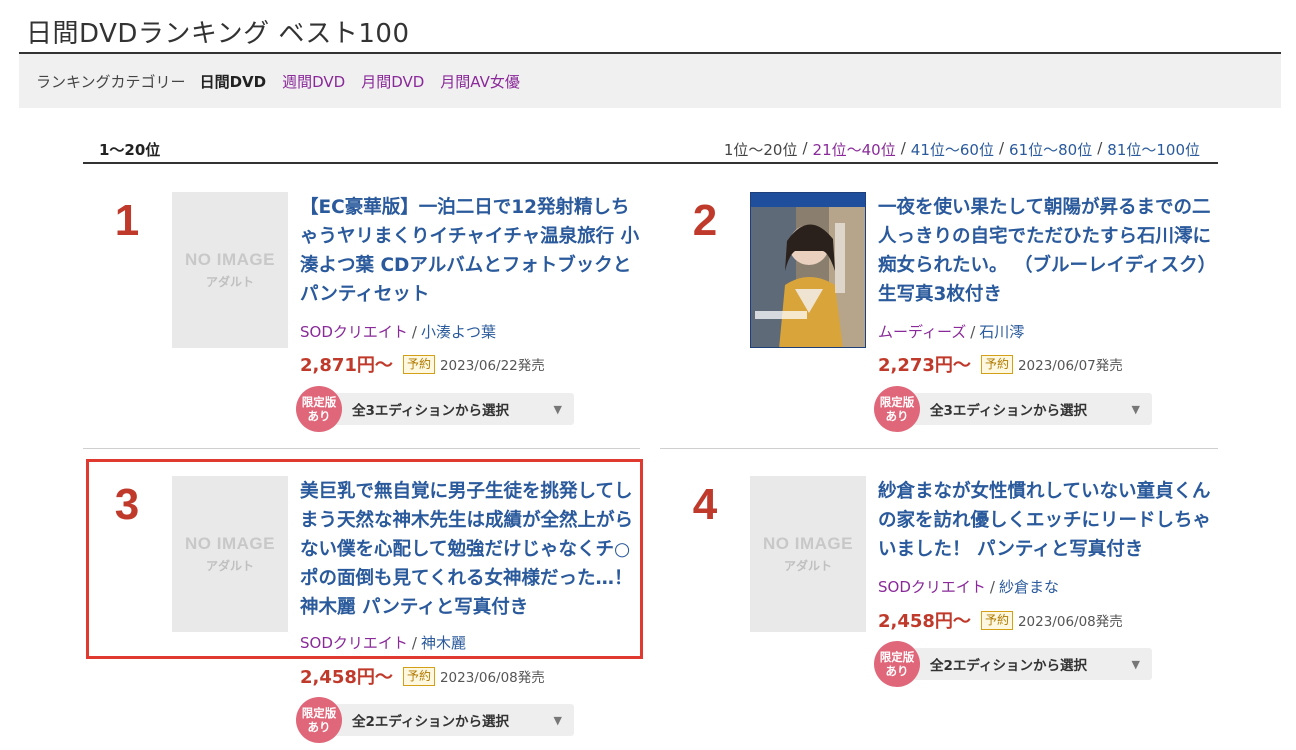 The height and width of the screenshot is (750, 1296). I want to click on price-row: 2,871円〜 予約 2023/06/22発売, so click(422, 364).